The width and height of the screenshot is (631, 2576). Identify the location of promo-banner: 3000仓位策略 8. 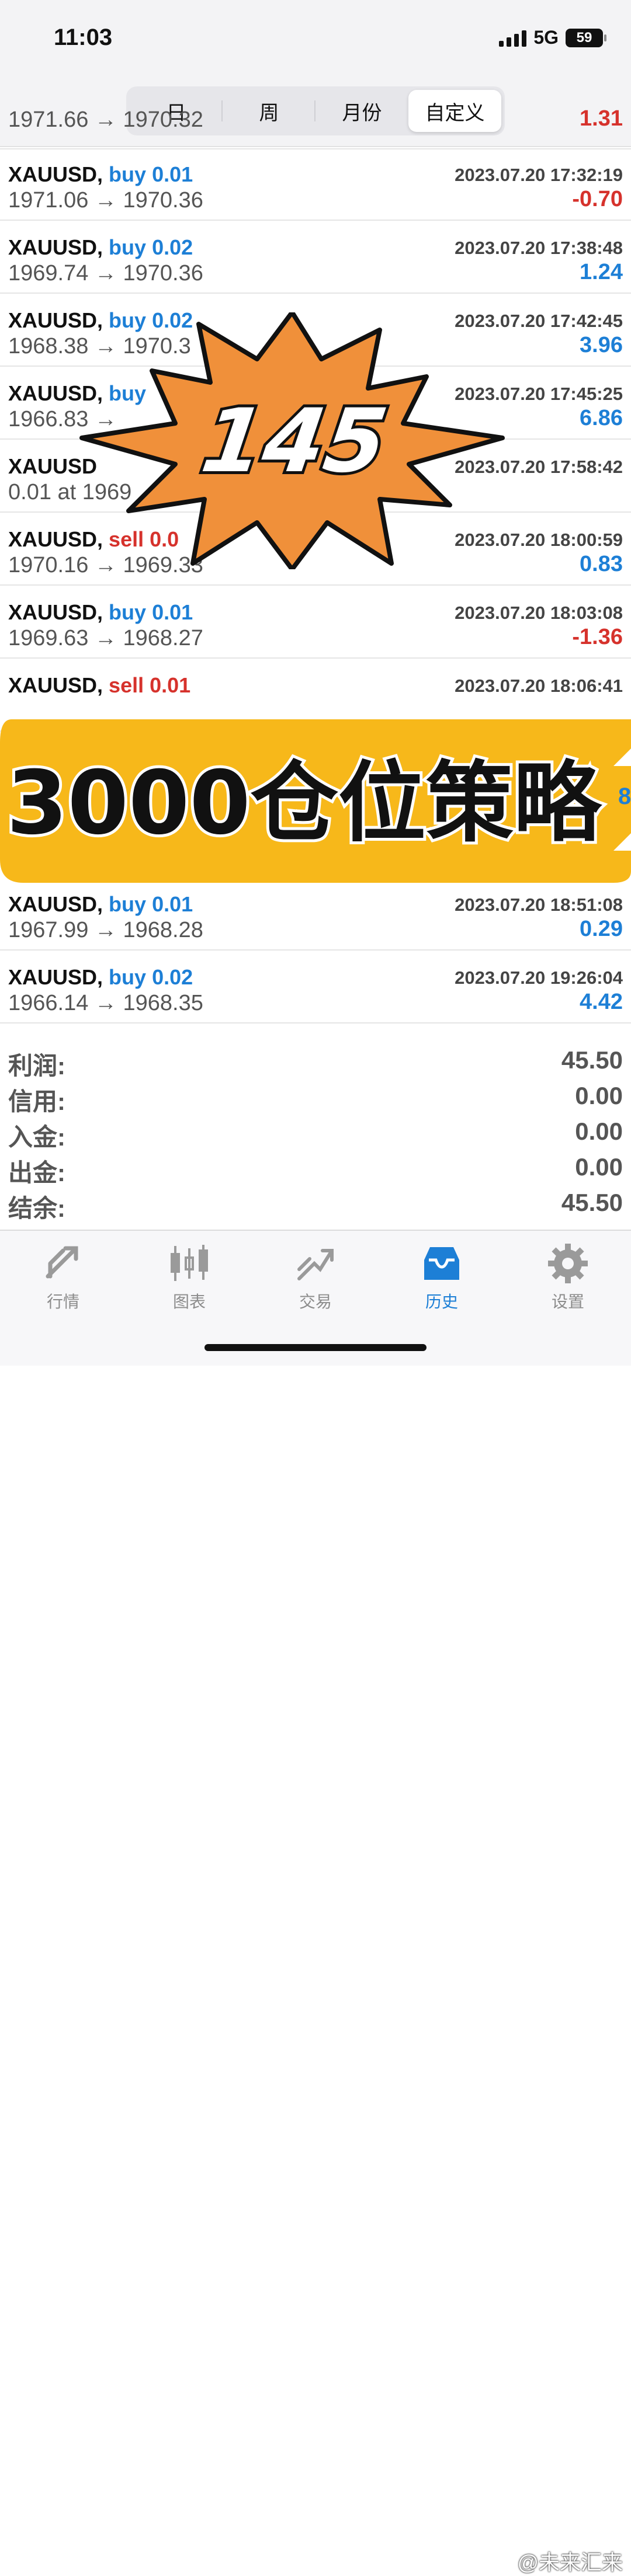
(315, 801).